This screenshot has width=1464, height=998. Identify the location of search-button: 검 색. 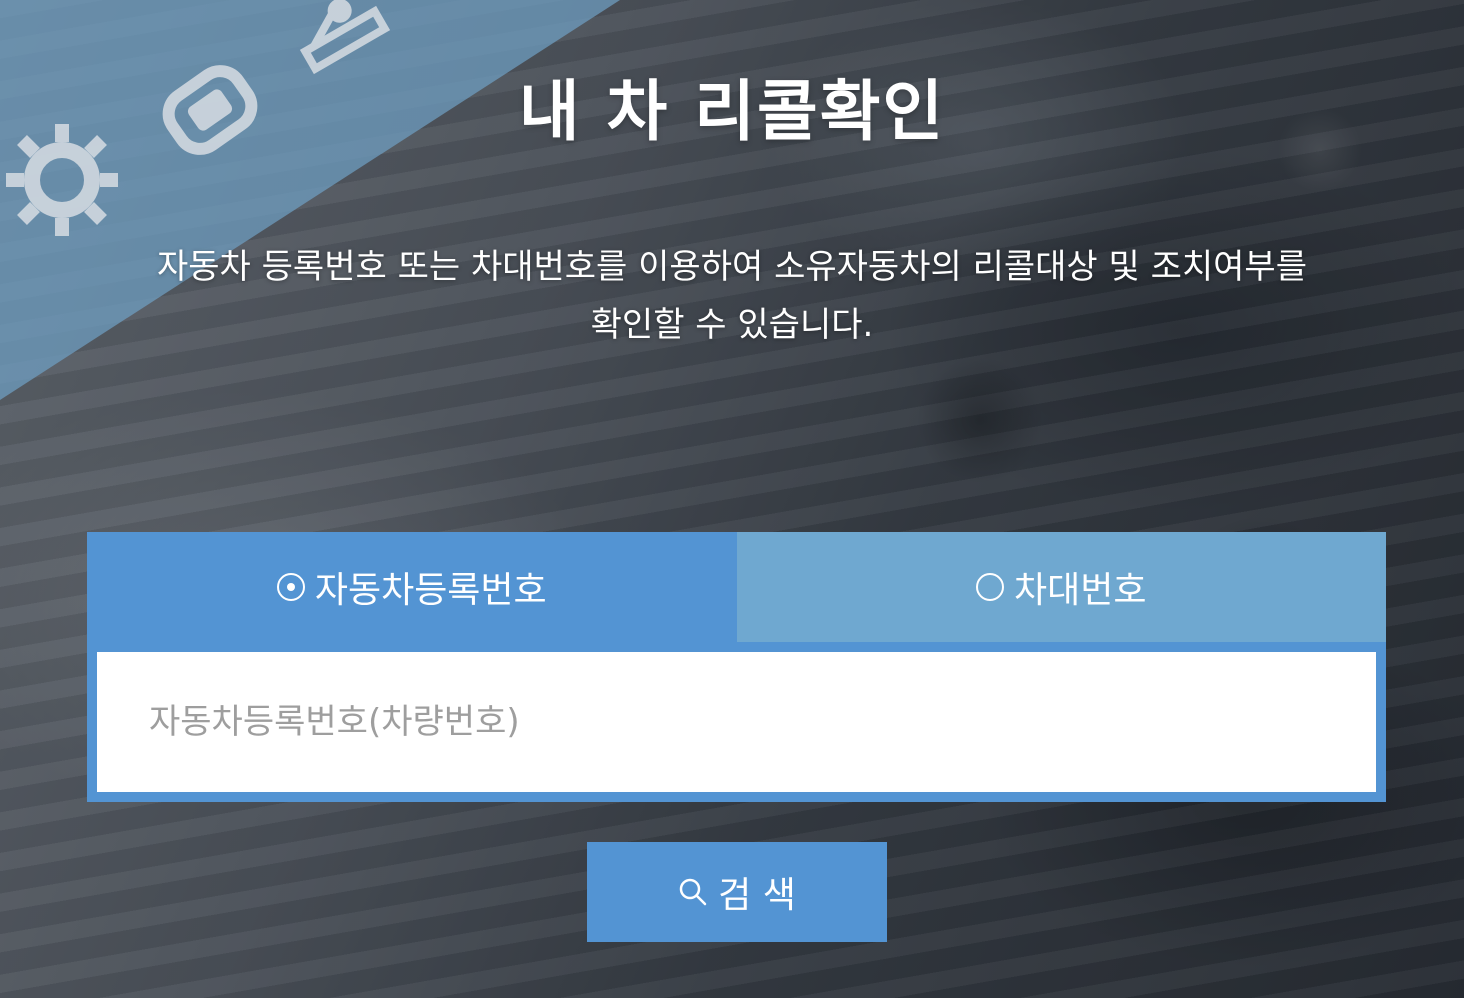
(737, 892).